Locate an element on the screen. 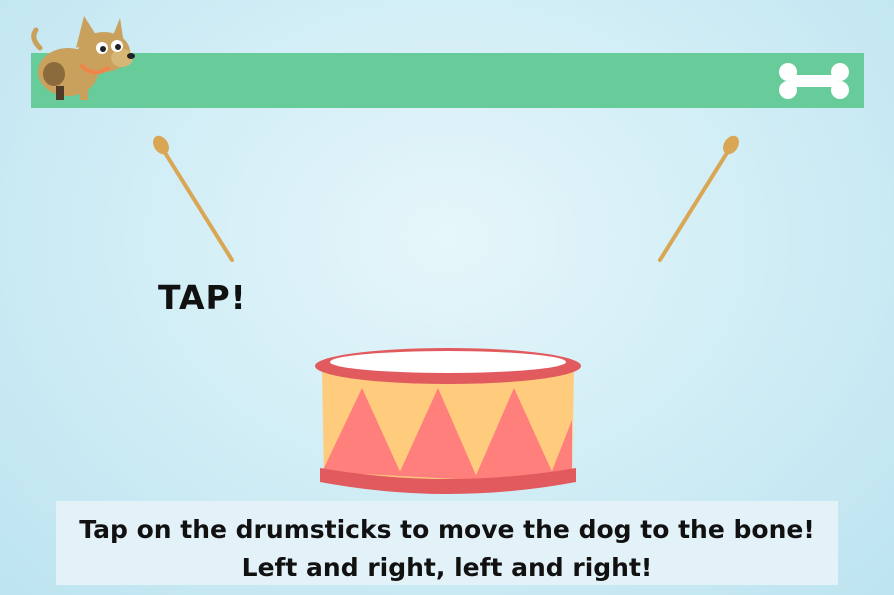  right-drumstick is located at coordinates (697, 200).